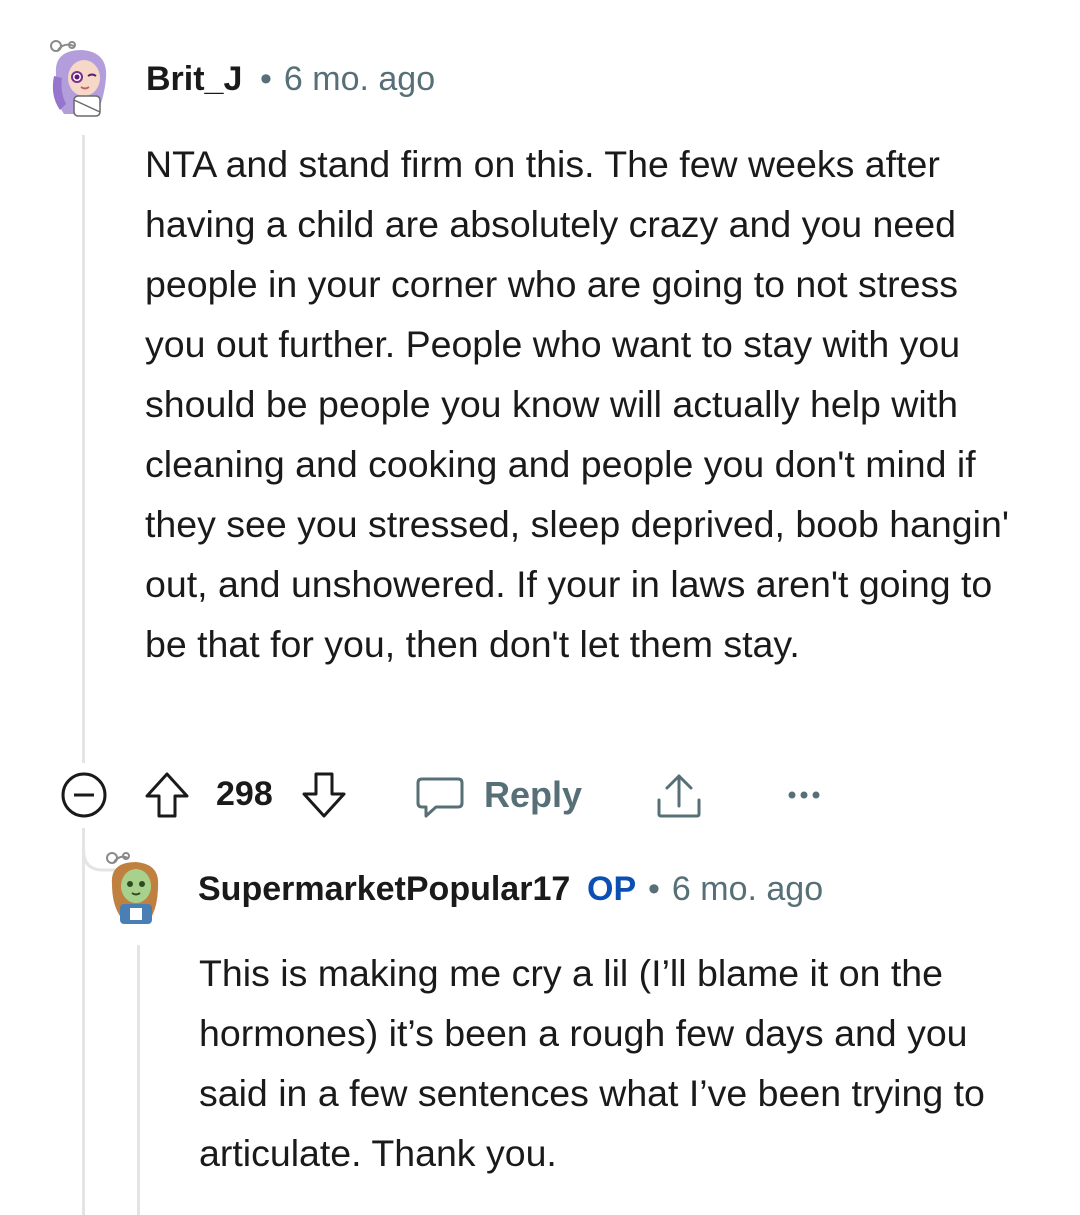  Describe the element at coordinates (747, 889) in the screenshot. I see `reply-timestamp: 6 mo. ago` at that location.